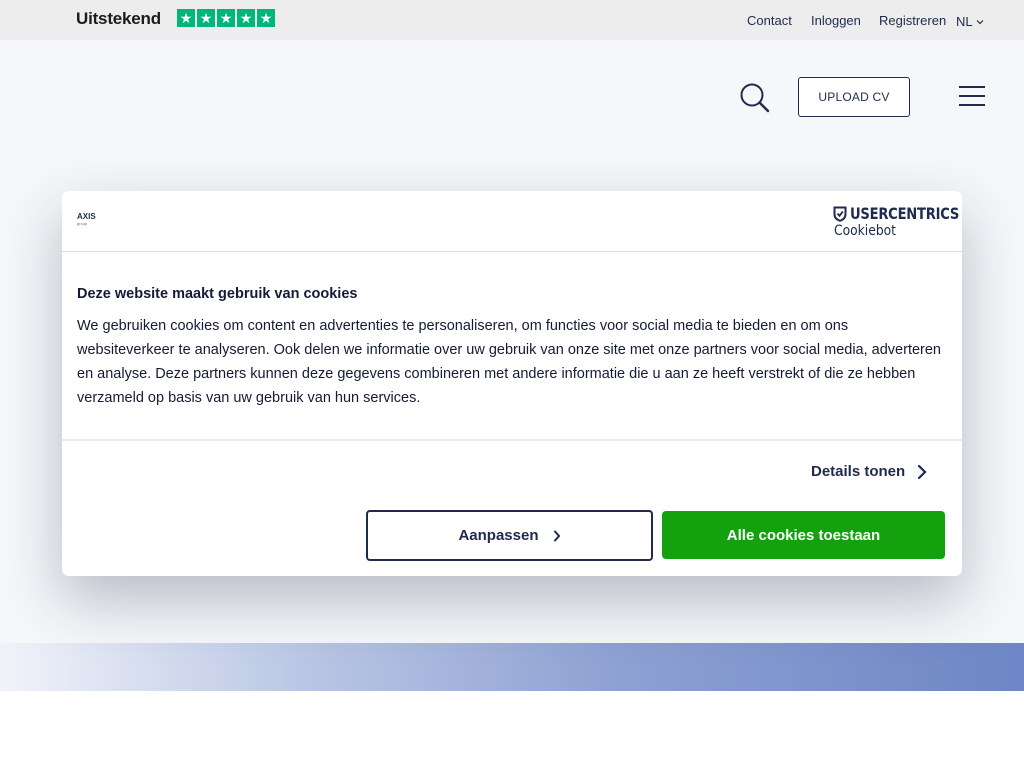 The height and width of the screenshot is (768, 1024). Describe the element at coordinates (980, 21) in the screenshot. I see `chevron-down-icon` at that location.